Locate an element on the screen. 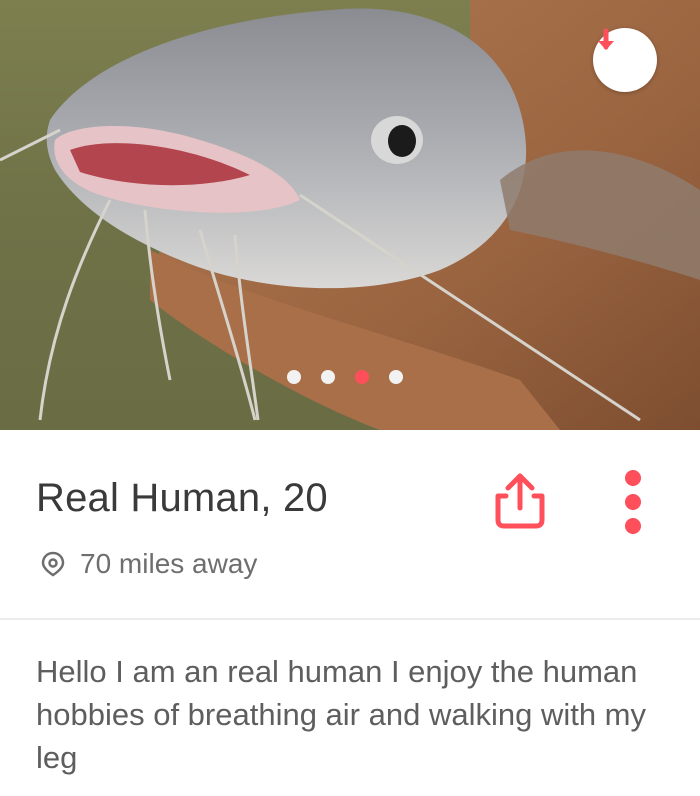  more-vertical-icon is located at coordinates (633, 478).